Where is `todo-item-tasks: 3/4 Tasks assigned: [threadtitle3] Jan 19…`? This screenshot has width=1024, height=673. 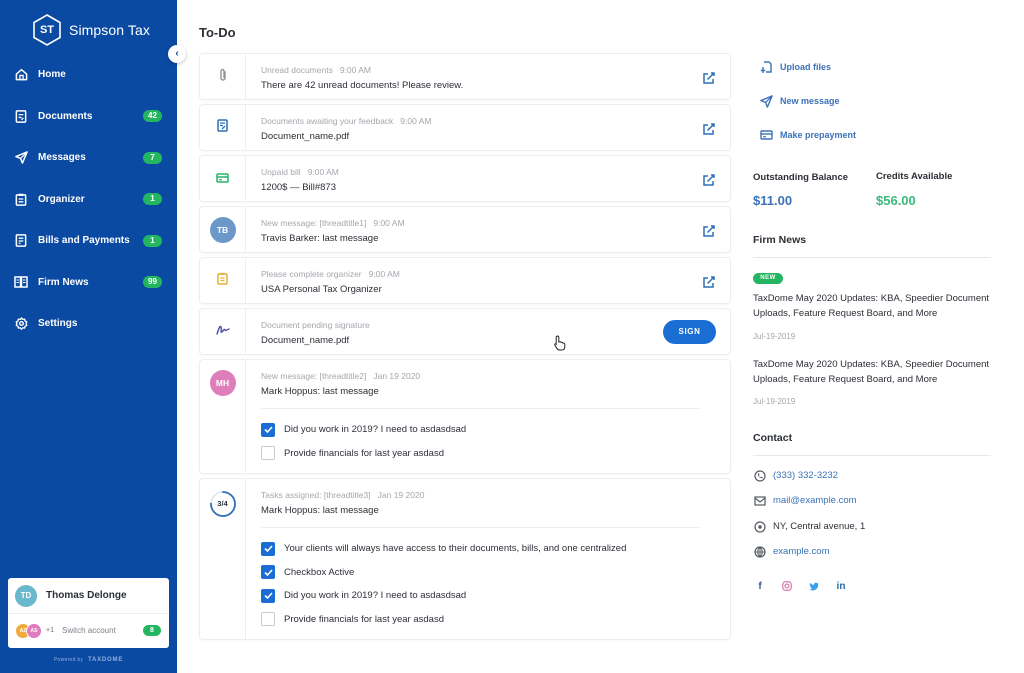 todo-item-tasks: 3/4 Tasks assigned: [threadtitle3] Jan 19… is located at coordinates (465, 559).